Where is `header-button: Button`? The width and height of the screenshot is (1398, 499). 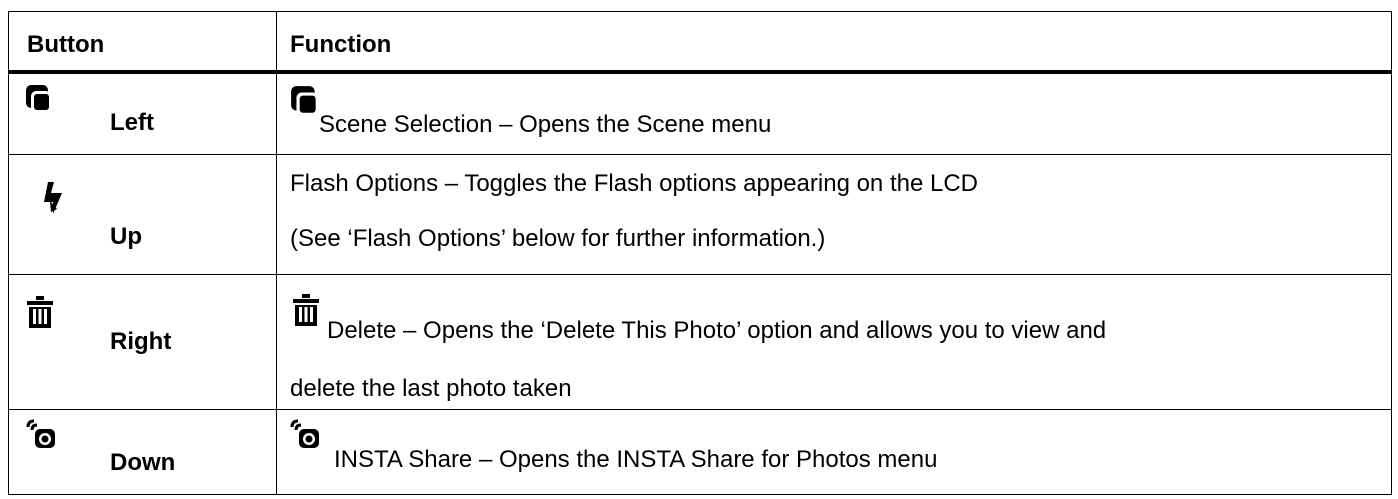 header-button: Button is located at coordinates (66, 44).